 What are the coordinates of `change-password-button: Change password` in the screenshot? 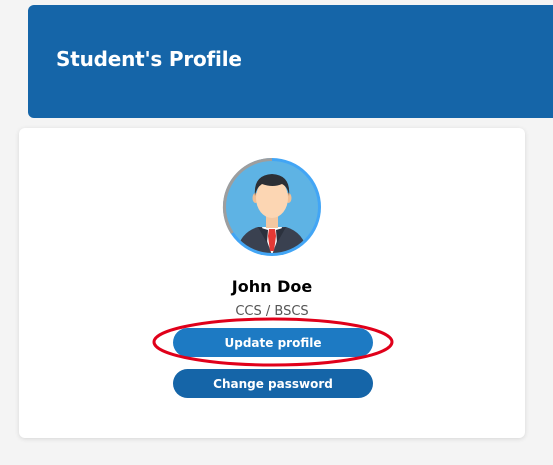 It's located at (273, 383).